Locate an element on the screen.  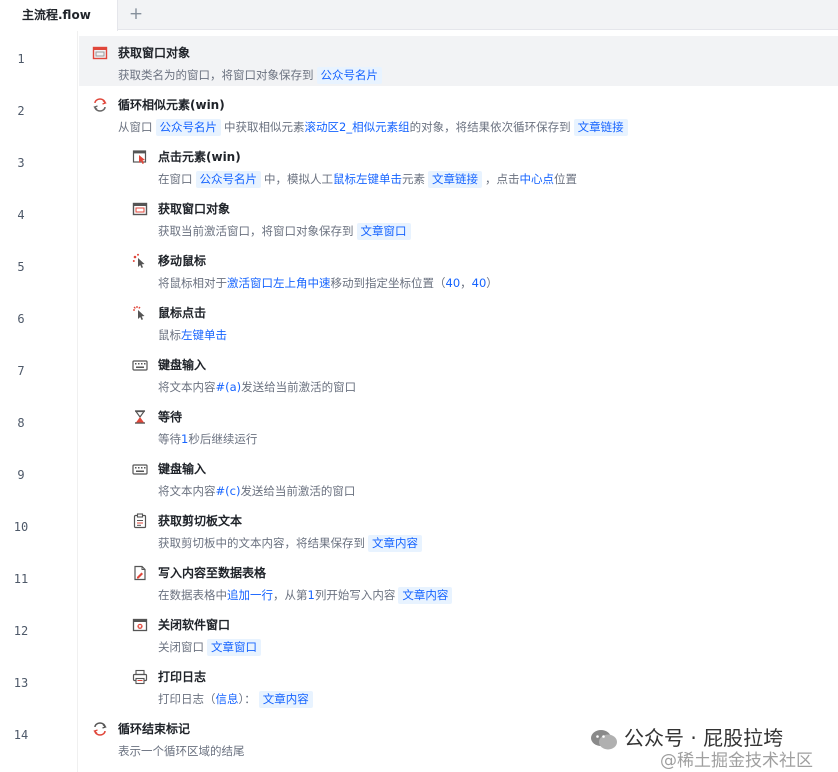
step-title: 移动鼠标 is located at coordinates (182, 261).